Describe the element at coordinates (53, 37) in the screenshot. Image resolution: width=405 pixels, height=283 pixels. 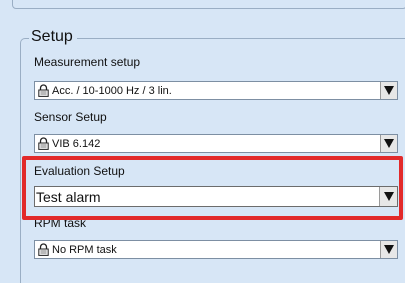
I see `setup-title: Setup` at that location.